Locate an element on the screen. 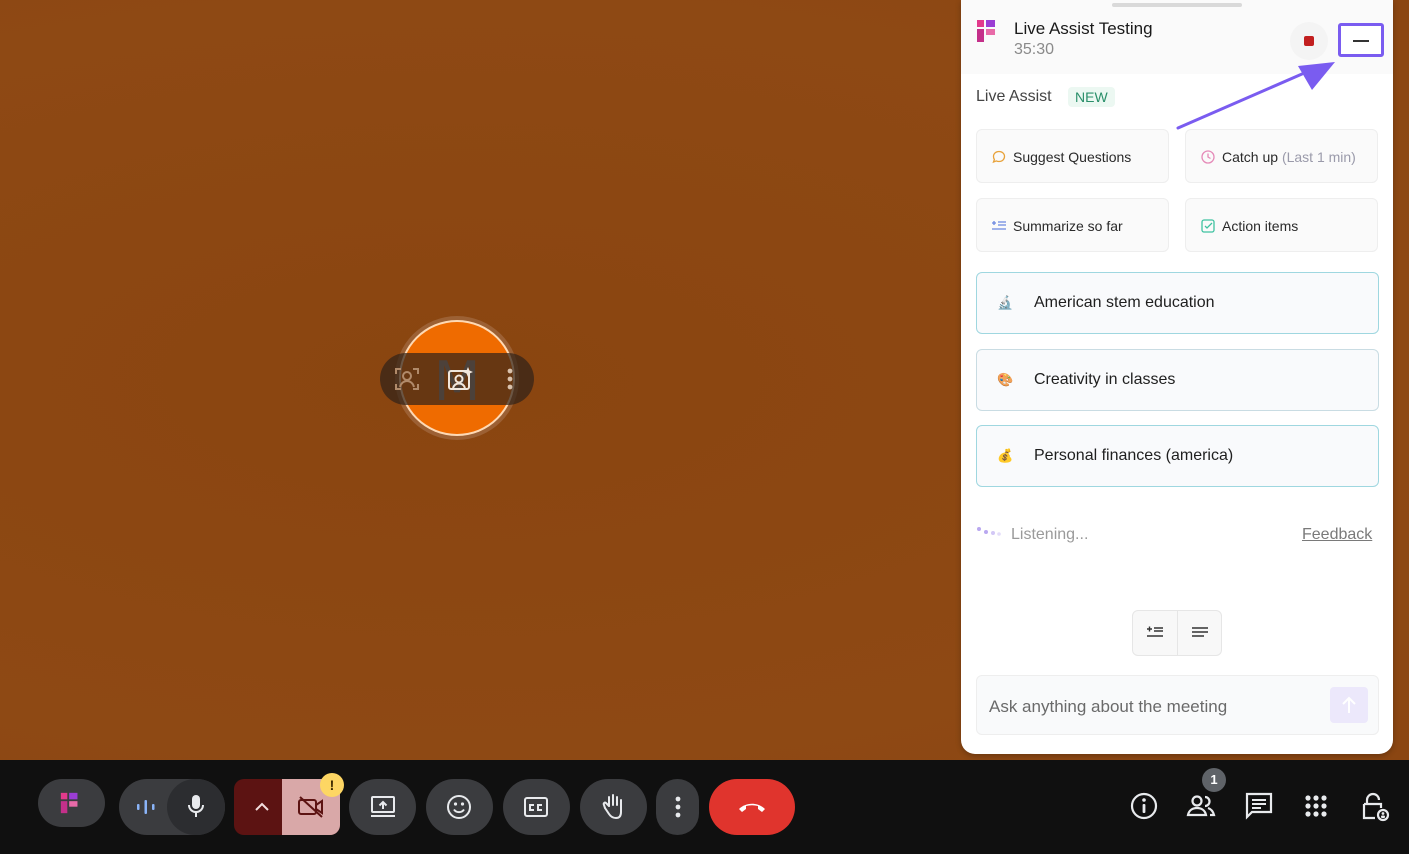 The width and height of the screenshot is (1409, 854). summarize-button: Summarize so far is located at coordinates (1072, 225).